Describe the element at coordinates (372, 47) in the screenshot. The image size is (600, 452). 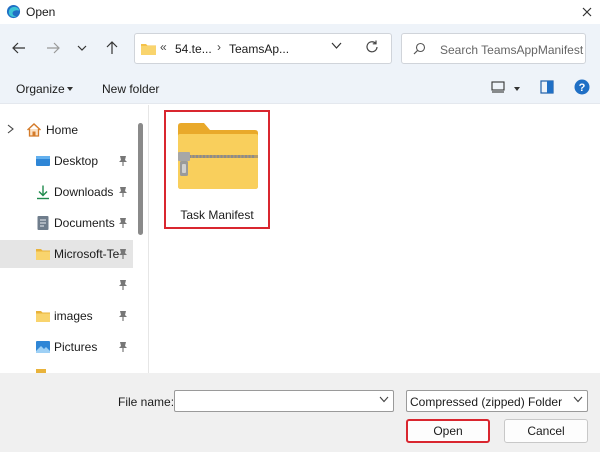
I see `refresh-icon` at that location.